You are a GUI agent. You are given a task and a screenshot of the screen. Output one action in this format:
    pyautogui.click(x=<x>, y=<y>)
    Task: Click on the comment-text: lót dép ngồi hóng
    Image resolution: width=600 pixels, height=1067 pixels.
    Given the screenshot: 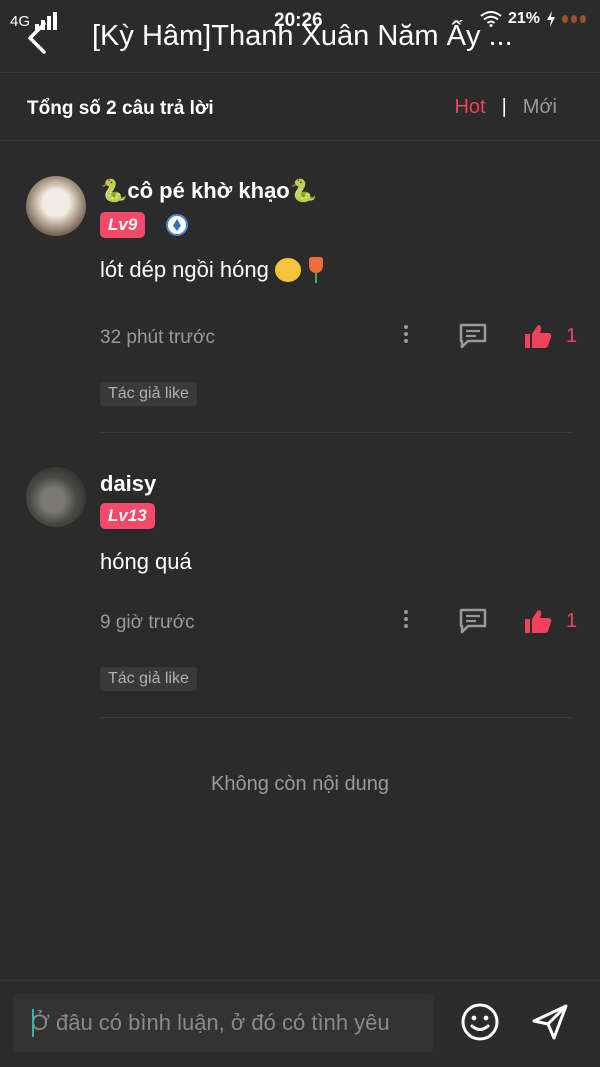 What is the action you would take?
    pyautogui.click(x=212, y=270)
    